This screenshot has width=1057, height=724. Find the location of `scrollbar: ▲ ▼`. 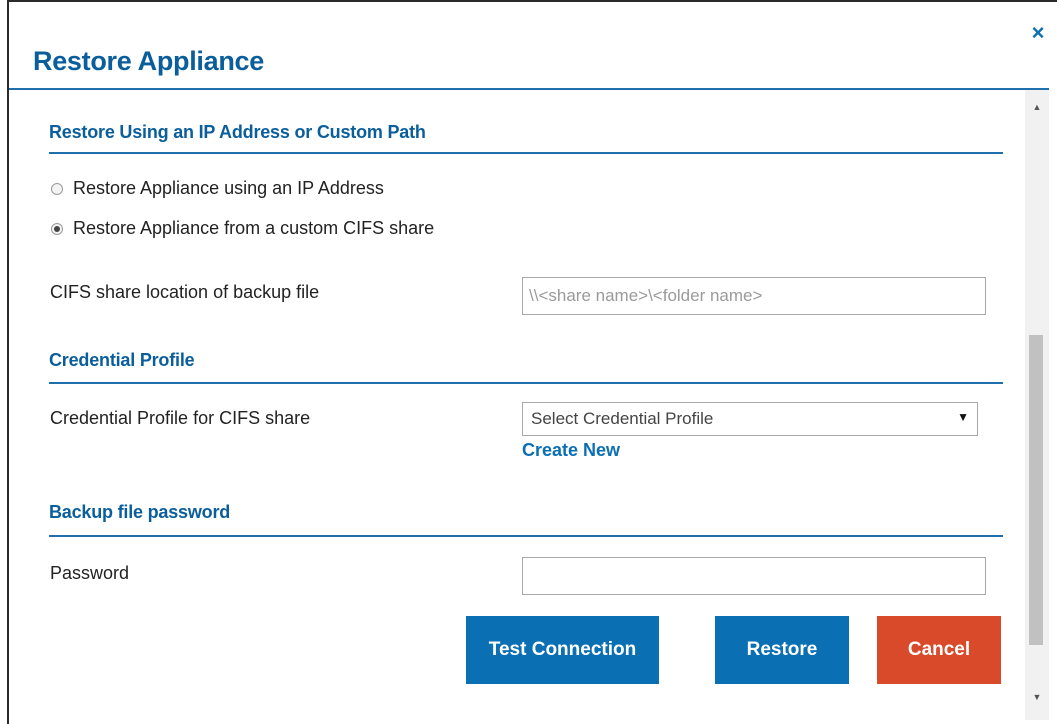

scrollbar: ▲ ▼ is located at coordinates (1037, 405).